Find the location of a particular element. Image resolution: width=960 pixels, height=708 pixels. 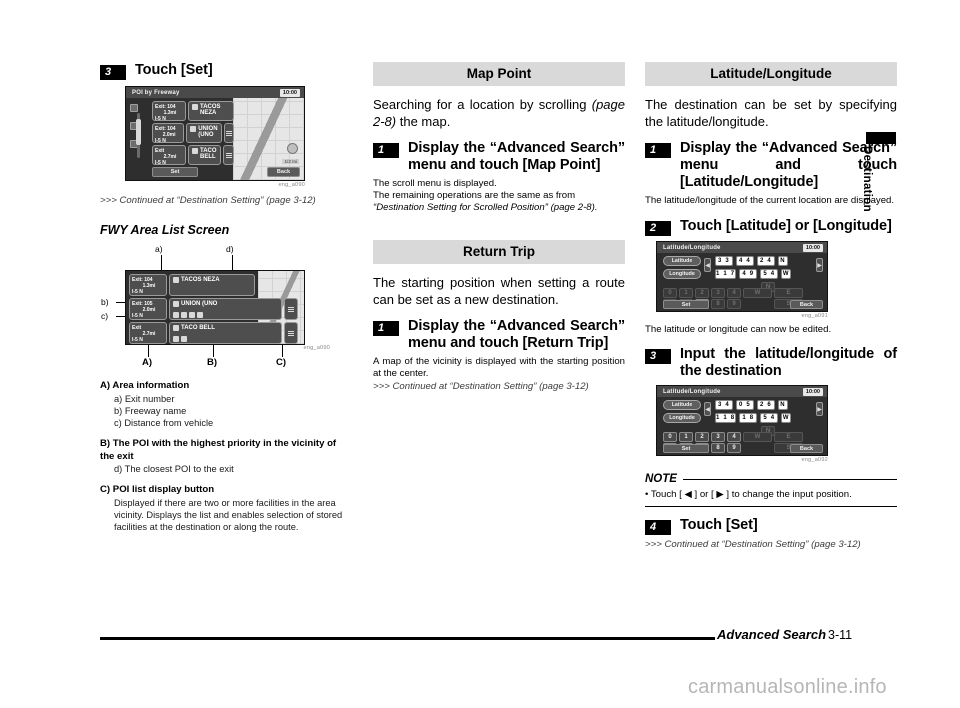

list-icon is located at coordinates (228, 155).